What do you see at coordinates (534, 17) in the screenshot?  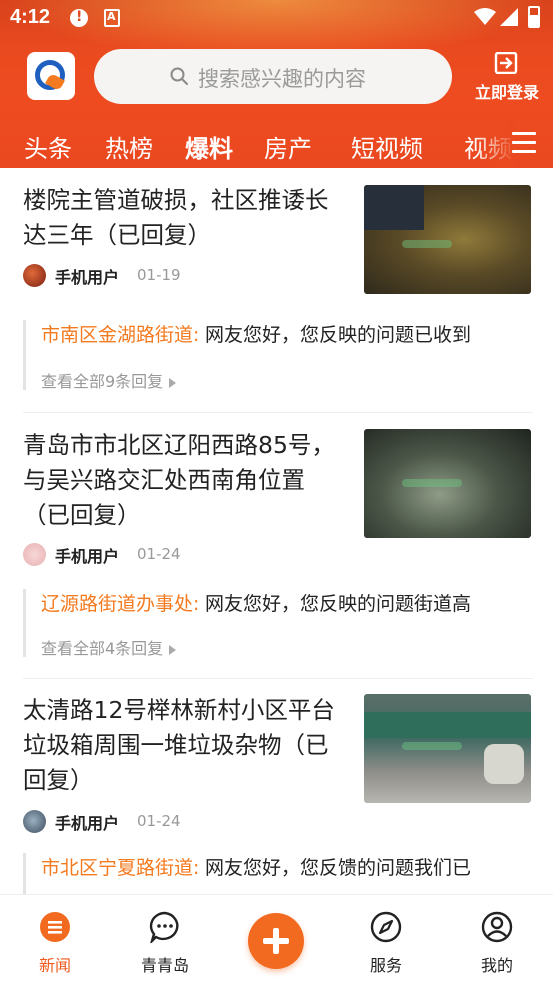 I see `battery-icon` at bounding box center [534, 17].